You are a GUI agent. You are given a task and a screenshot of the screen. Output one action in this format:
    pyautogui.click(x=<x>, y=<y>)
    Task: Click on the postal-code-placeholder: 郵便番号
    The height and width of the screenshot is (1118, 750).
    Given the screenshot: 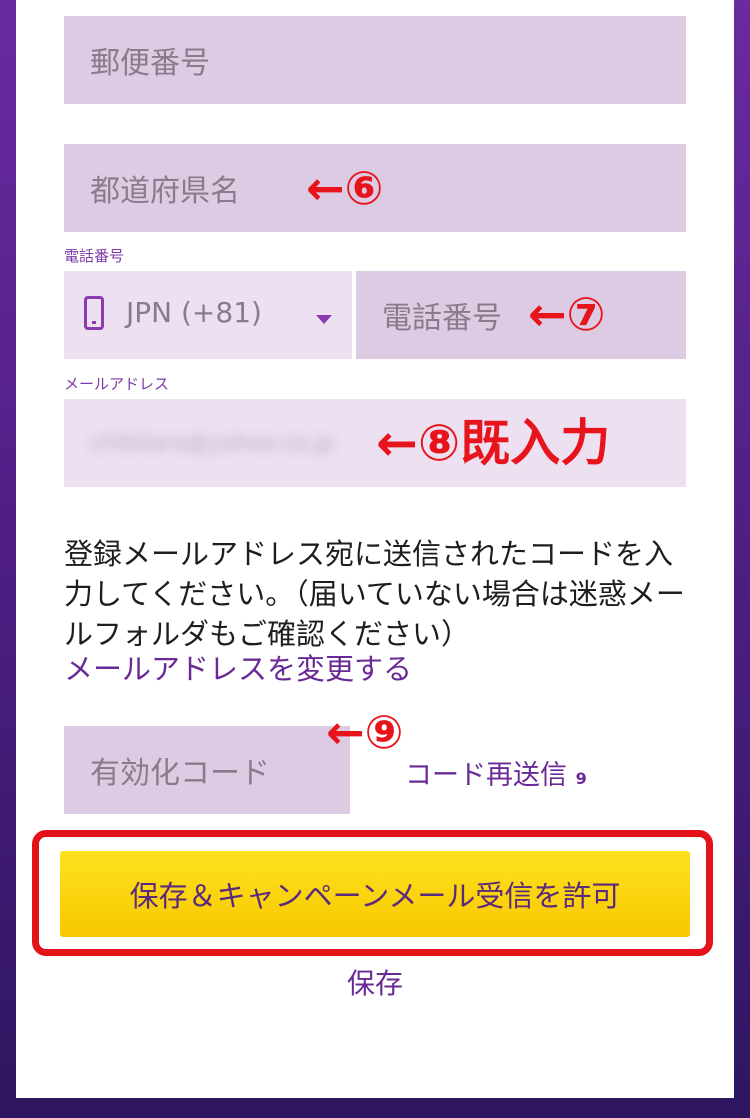 What is the action you would take?
    pyautogui.click(x=150, y=63)
    